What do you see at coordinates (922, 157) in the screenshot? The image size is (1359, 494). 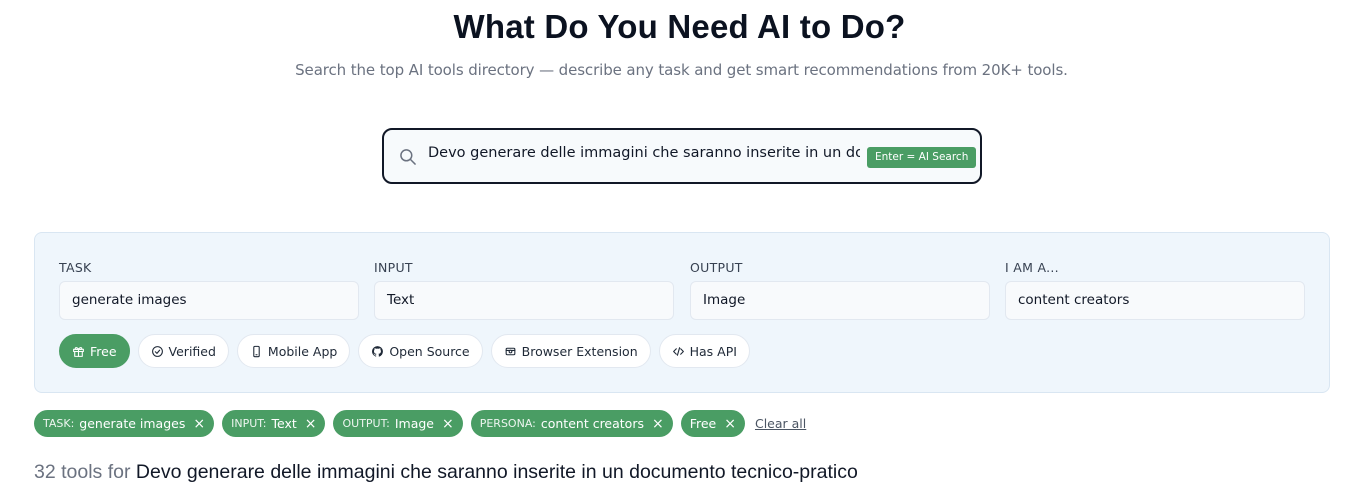 I see `enter-ai-search-badge: Enter = AI Search` at bounding box center [922, 157].